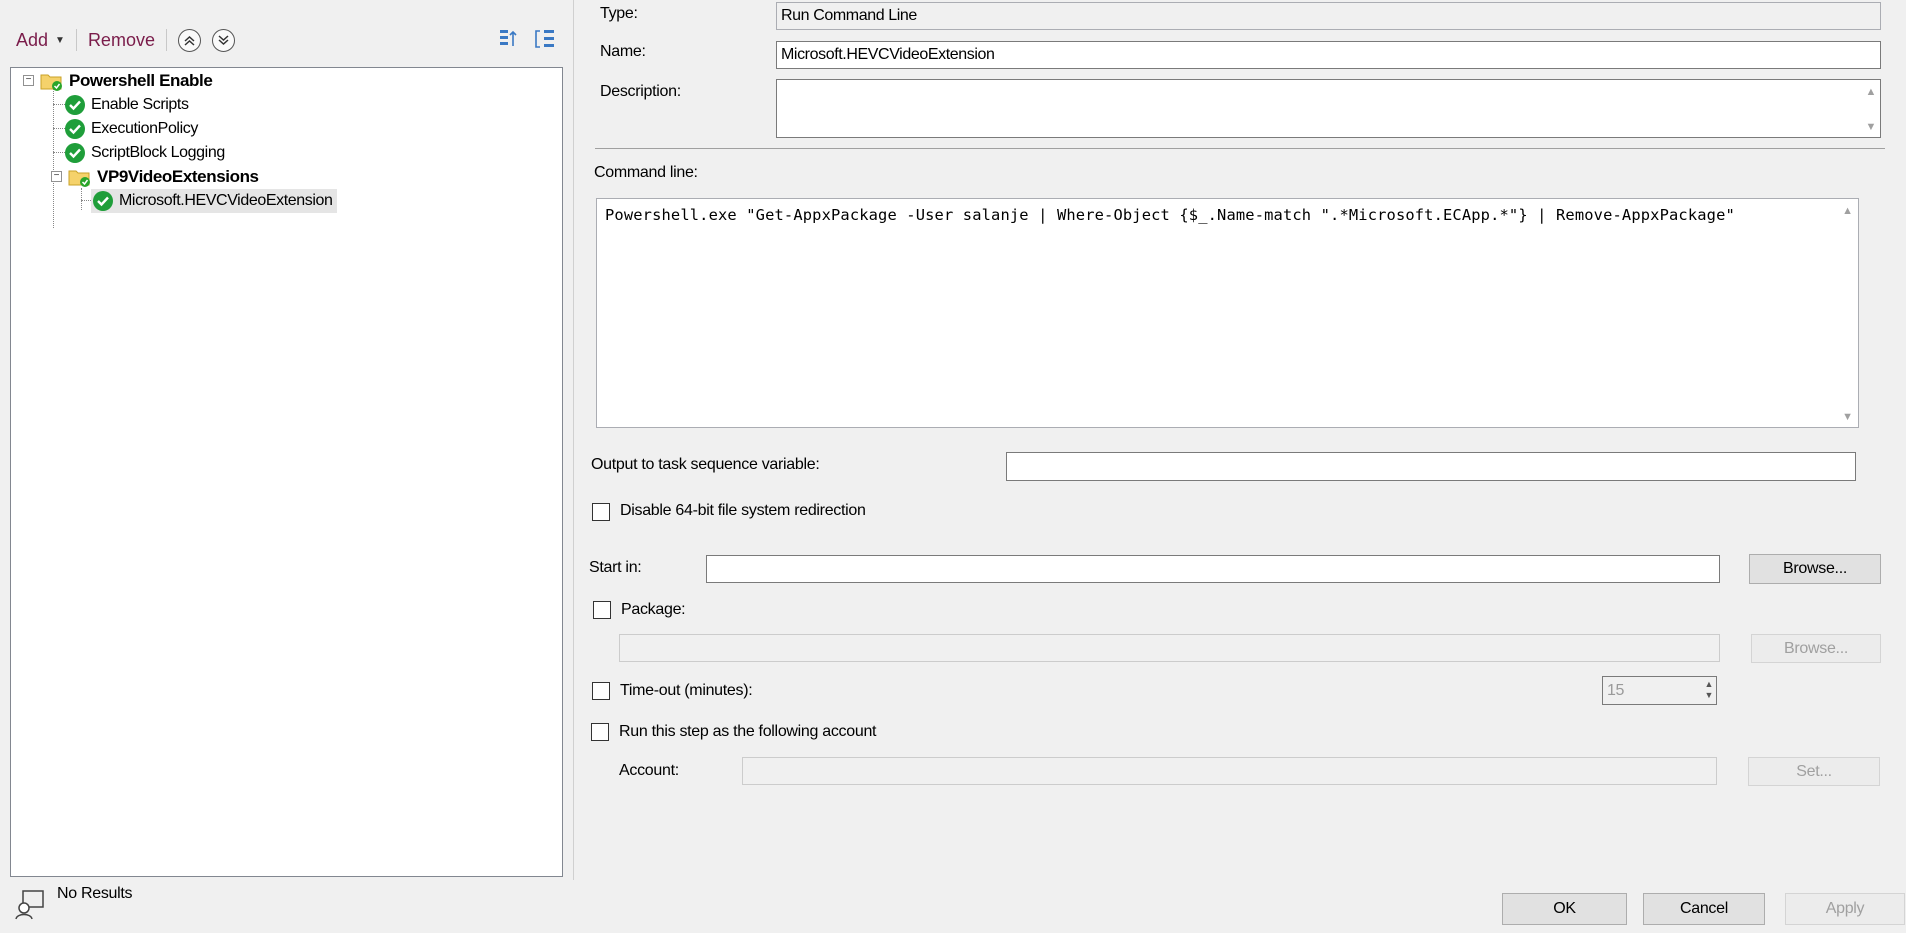  Describe the element at coordinates (140, 104) in the screenshot. I see `tree-item-label: Enable Scripts` at that location.